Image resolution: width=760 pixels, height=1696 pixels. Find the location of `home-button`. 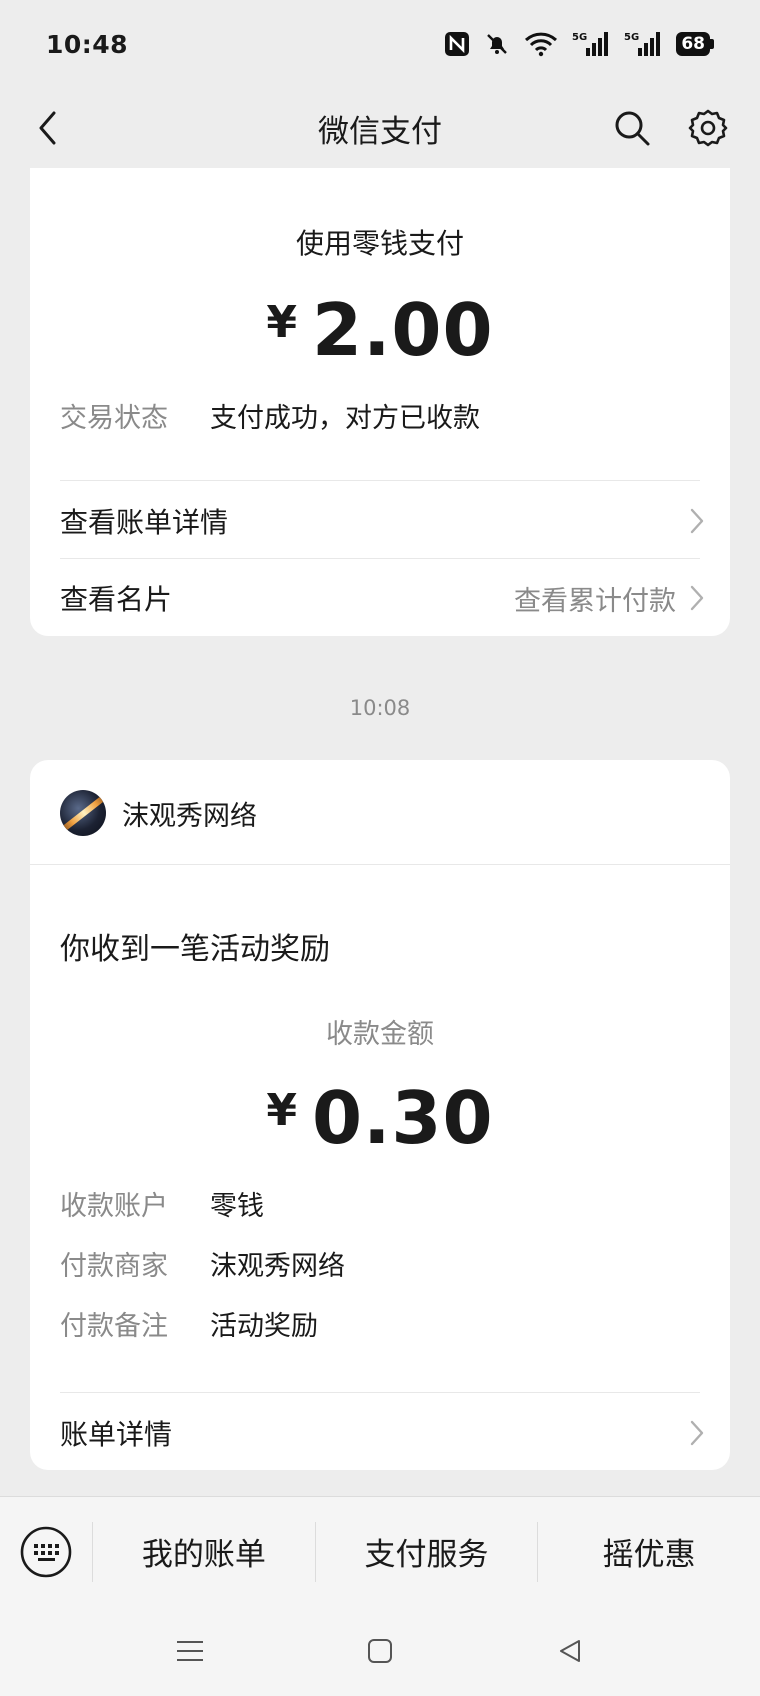

home-button is located at coordinates (380, 1651).